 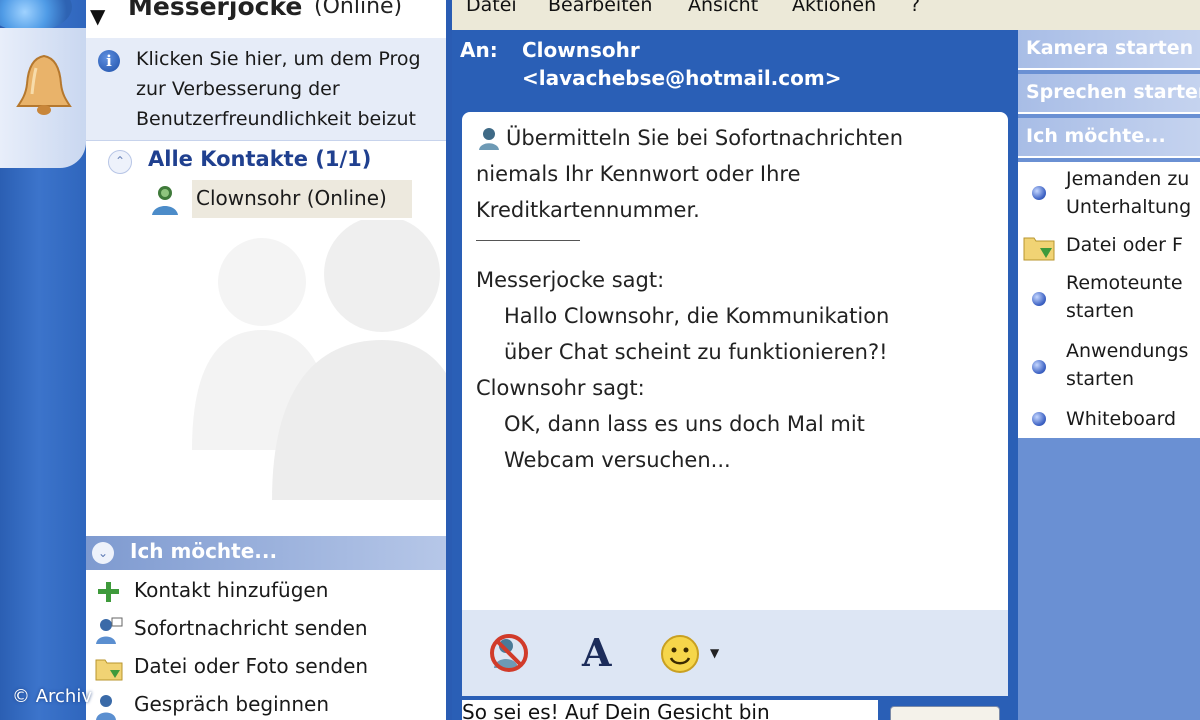 What do you see at coordinates (509, 653) in the screenshot?
I see `block-icon` at bounding box center [509, 653].